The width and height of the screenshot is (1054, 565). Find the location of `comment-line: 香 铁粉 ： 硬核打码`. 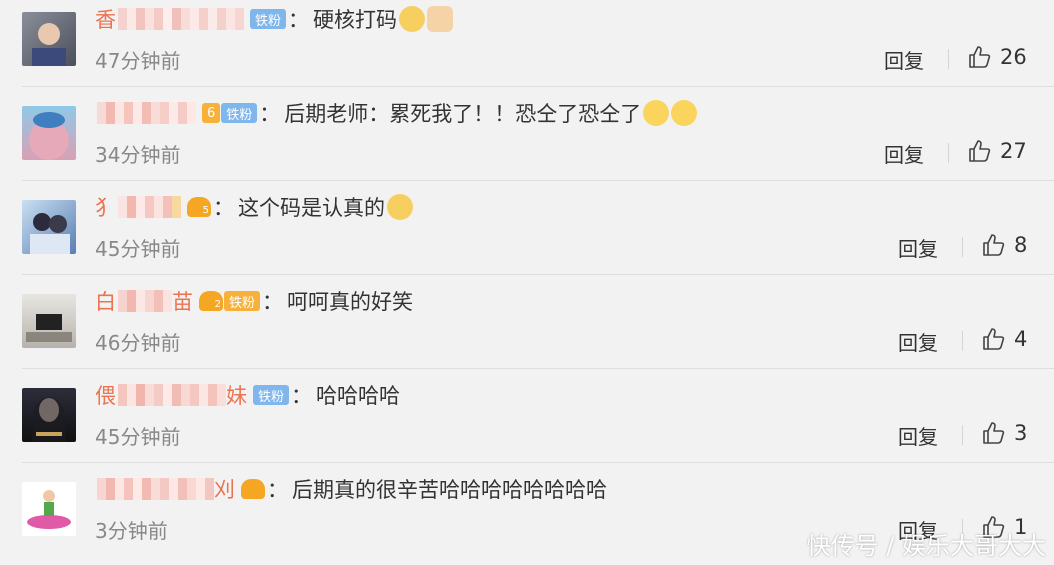

comment-line: 香 铁粉 ： 硬核打码 is located at coordinates (274, 19).